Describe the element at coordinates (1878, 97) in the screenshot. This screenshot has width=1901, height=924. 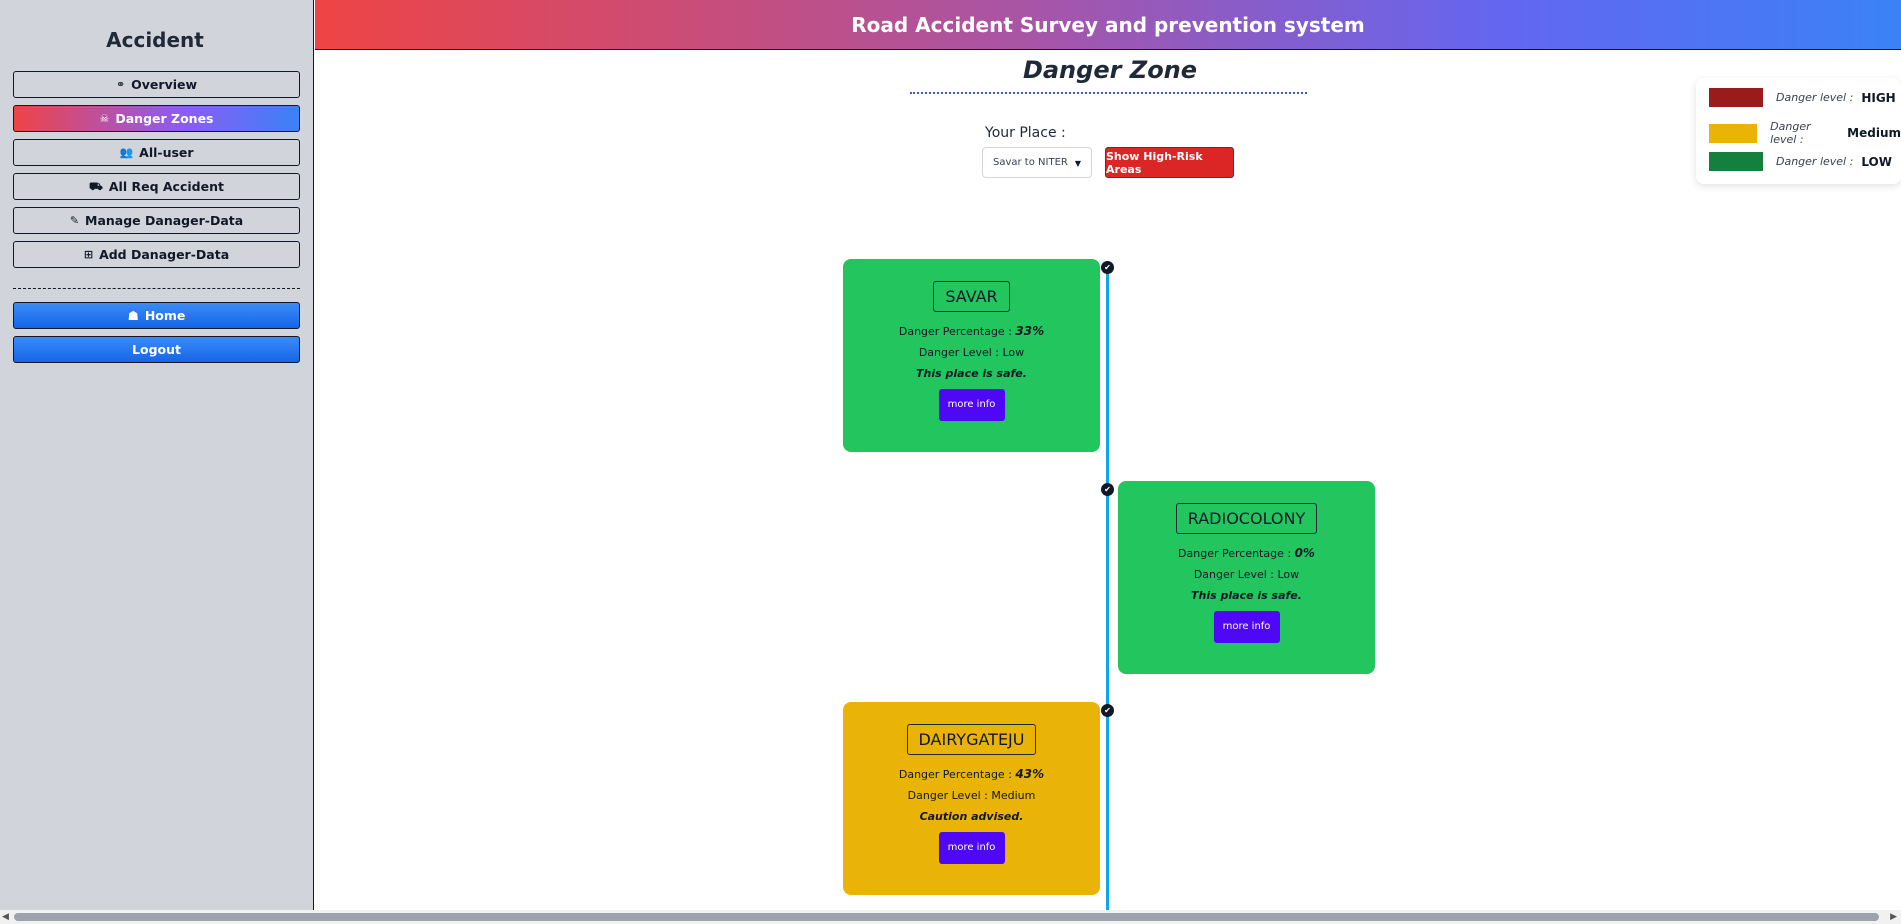
I see `legend-value: HIGH` at that location.